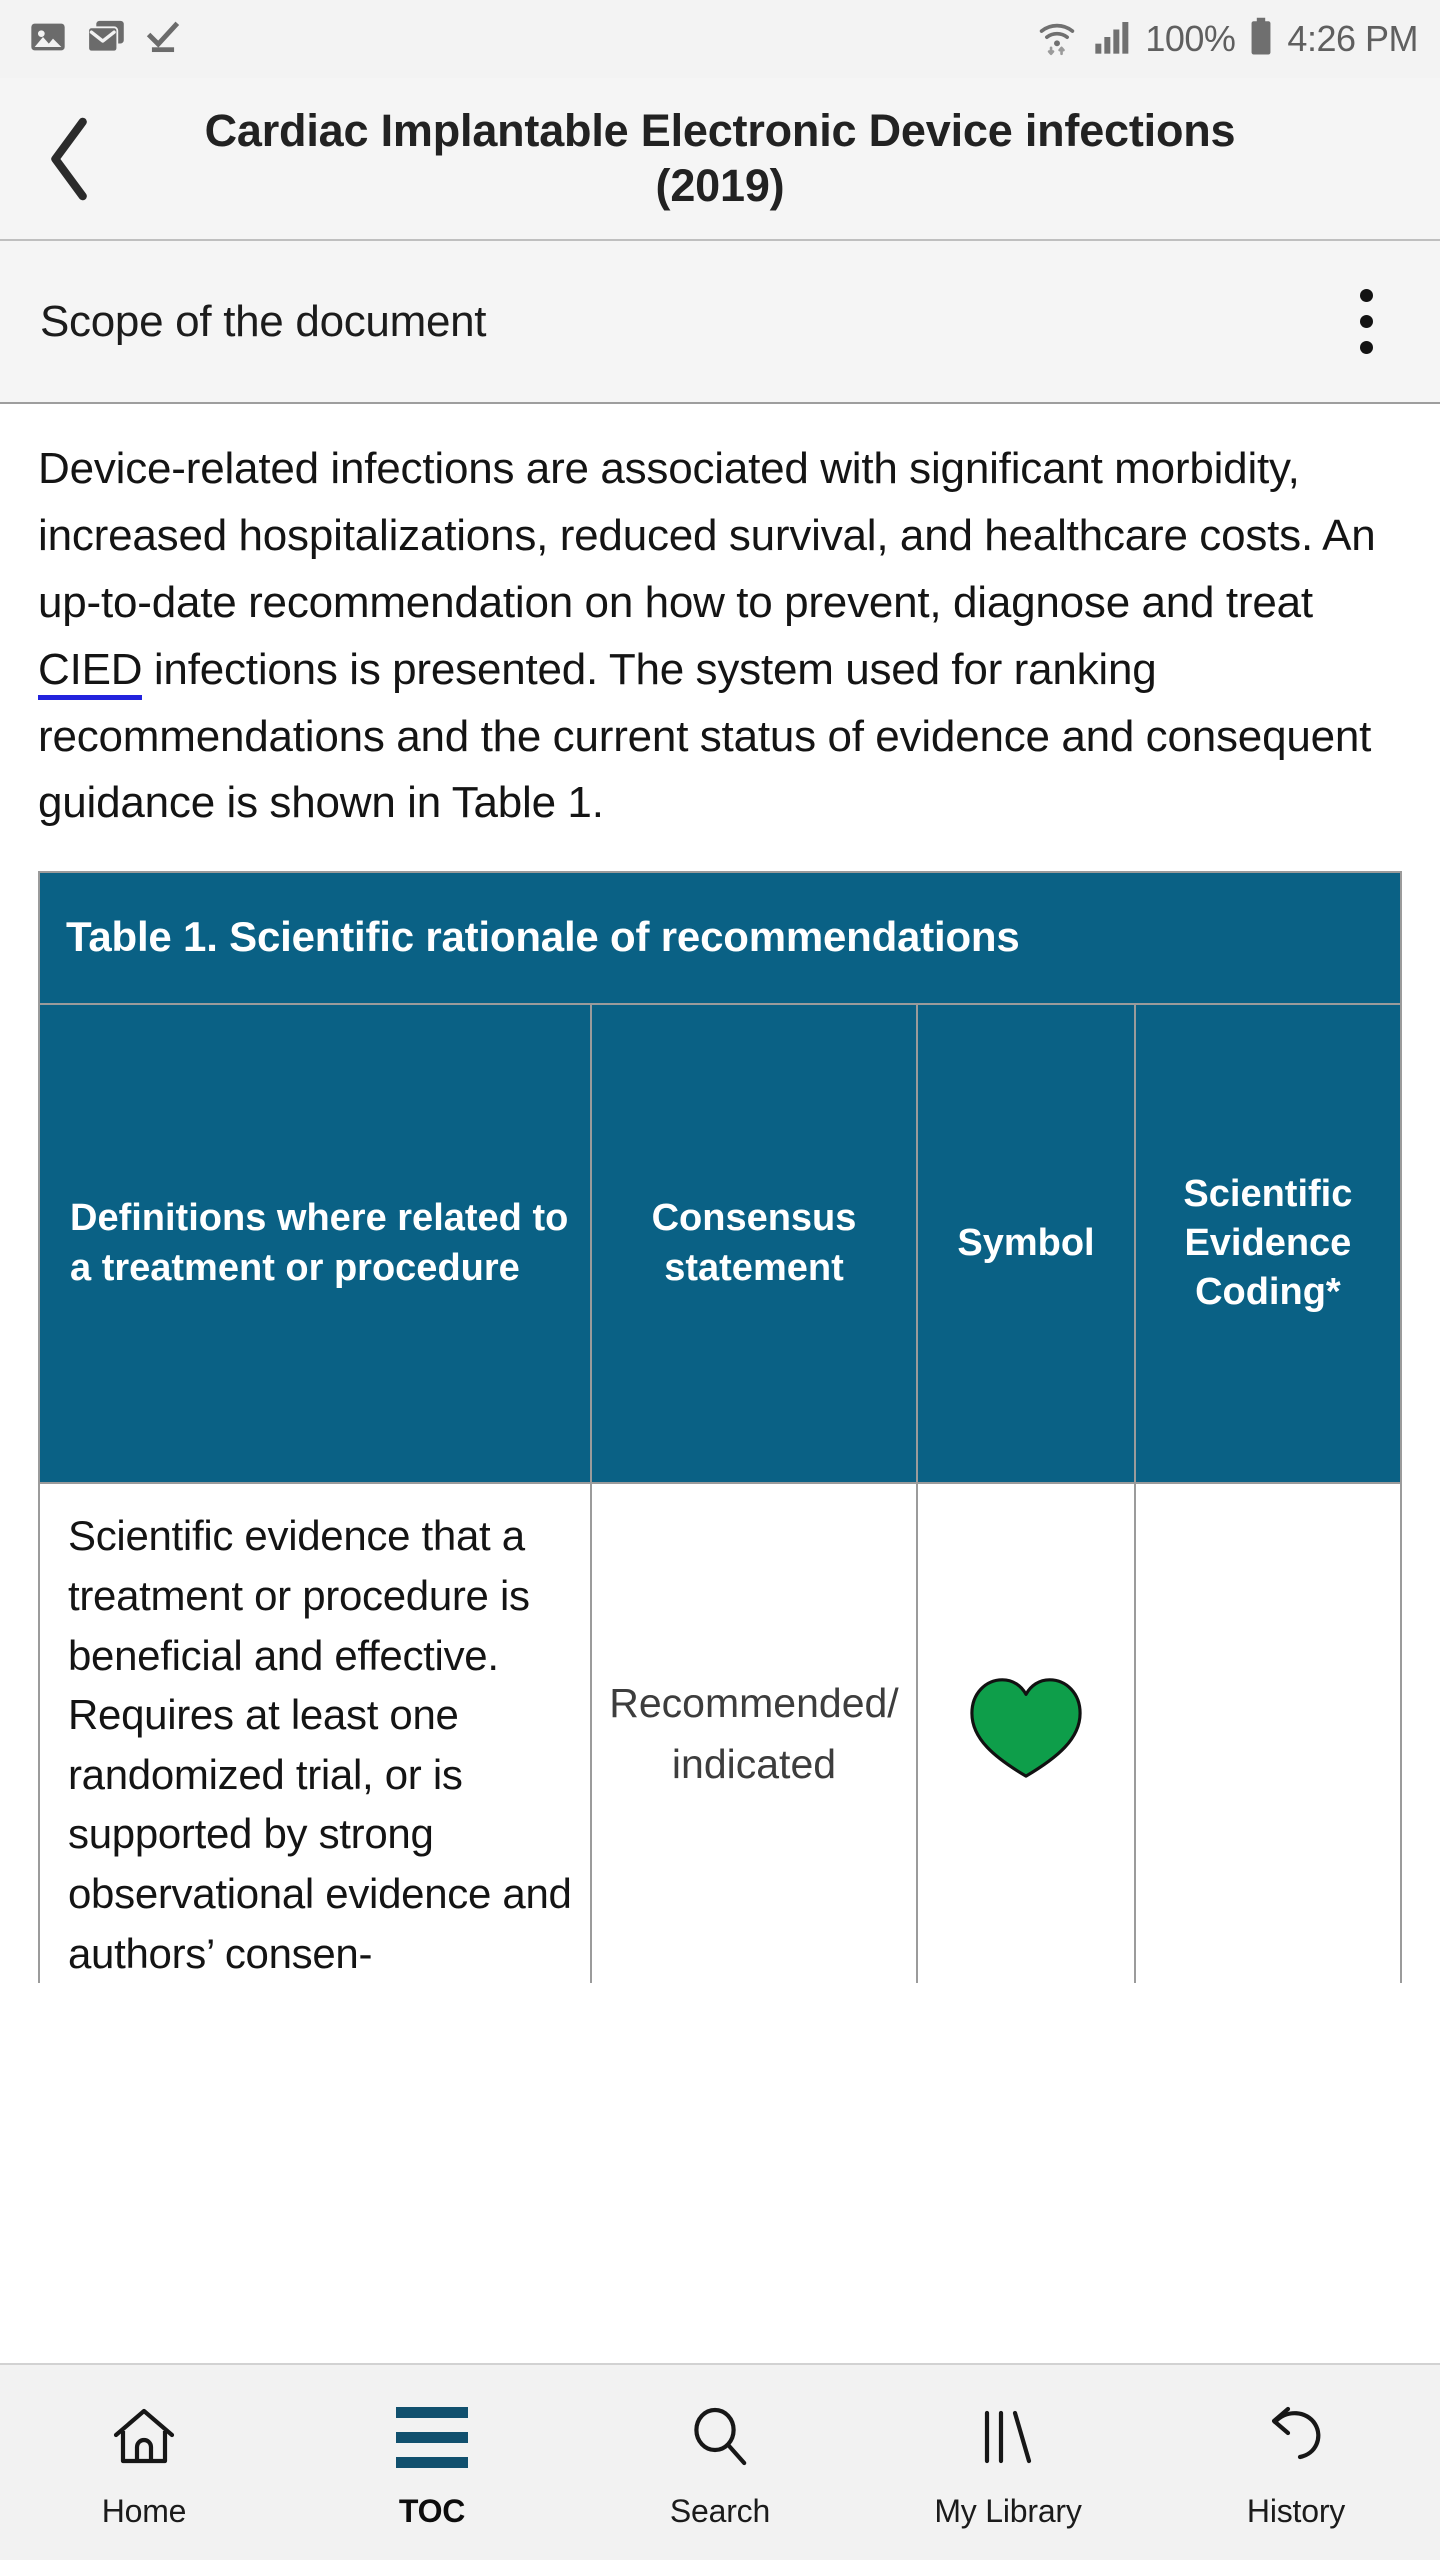  I want to click on back-button, so click(71, 159).